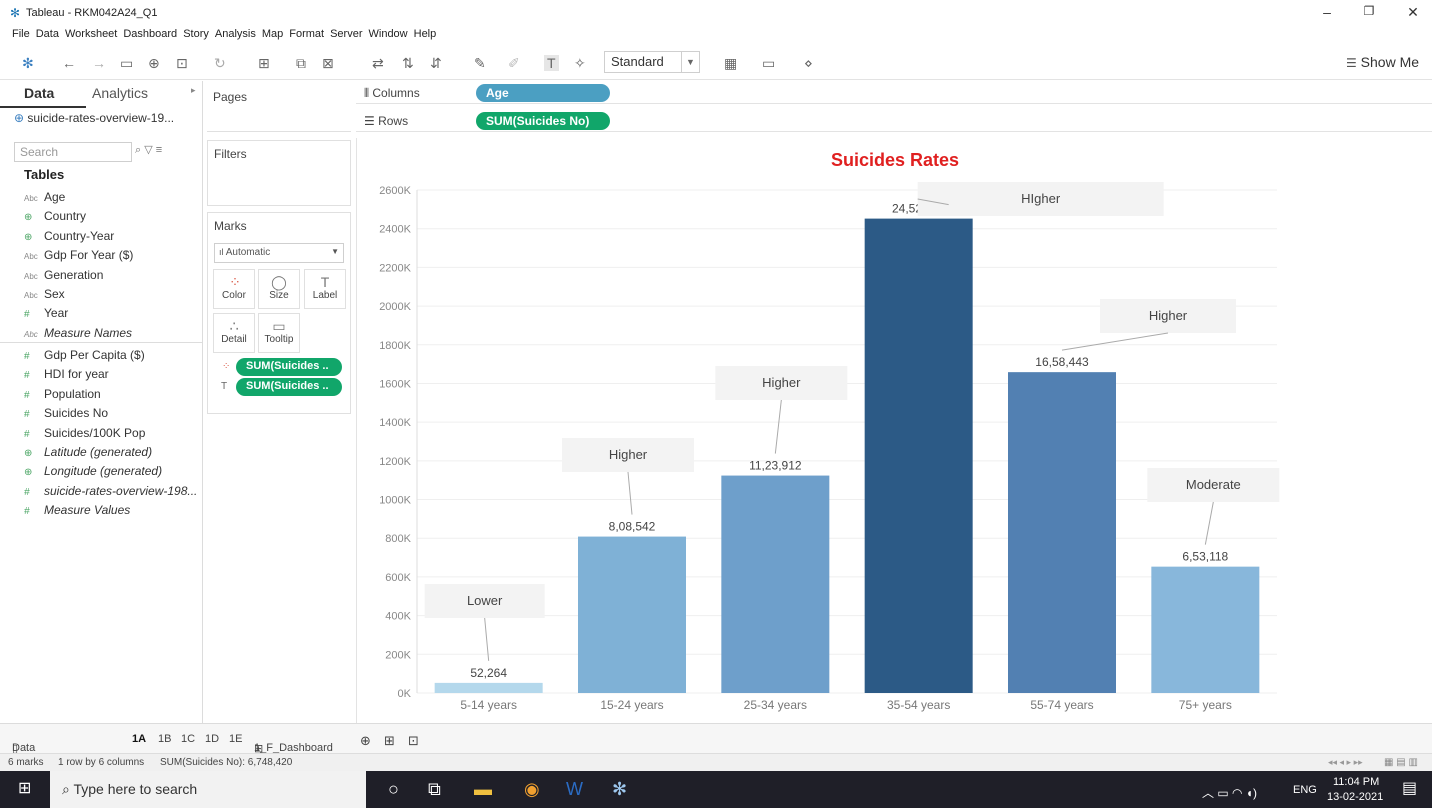 The image size is (1432, 808). I want to click on fit-dropdown: Standard ▼, so click(652, 62).